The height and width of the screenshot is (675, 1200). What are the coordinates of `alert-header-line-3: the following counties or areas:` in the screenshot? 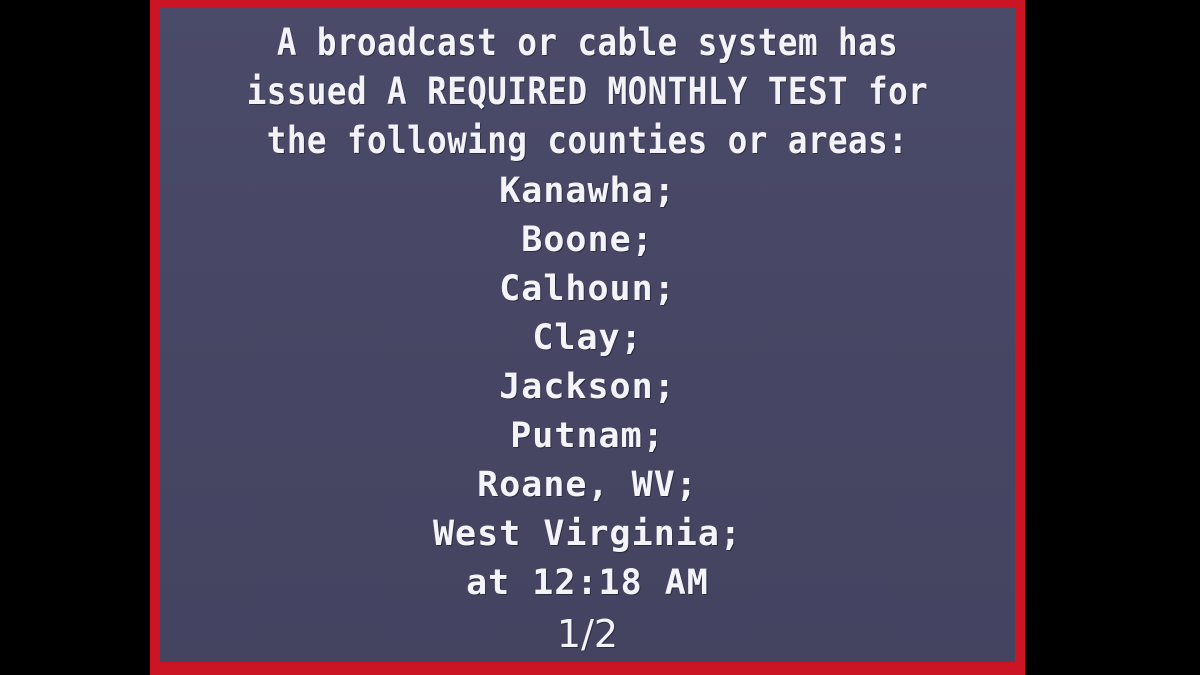 It's located at (587, 140).